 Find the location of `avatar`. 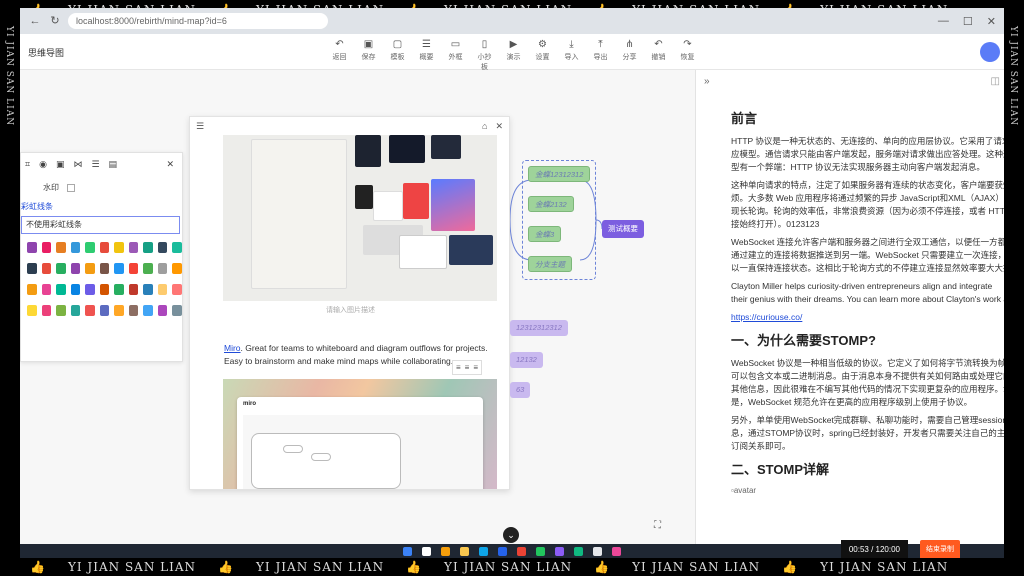

avatar is located at coordinates (990, 52).